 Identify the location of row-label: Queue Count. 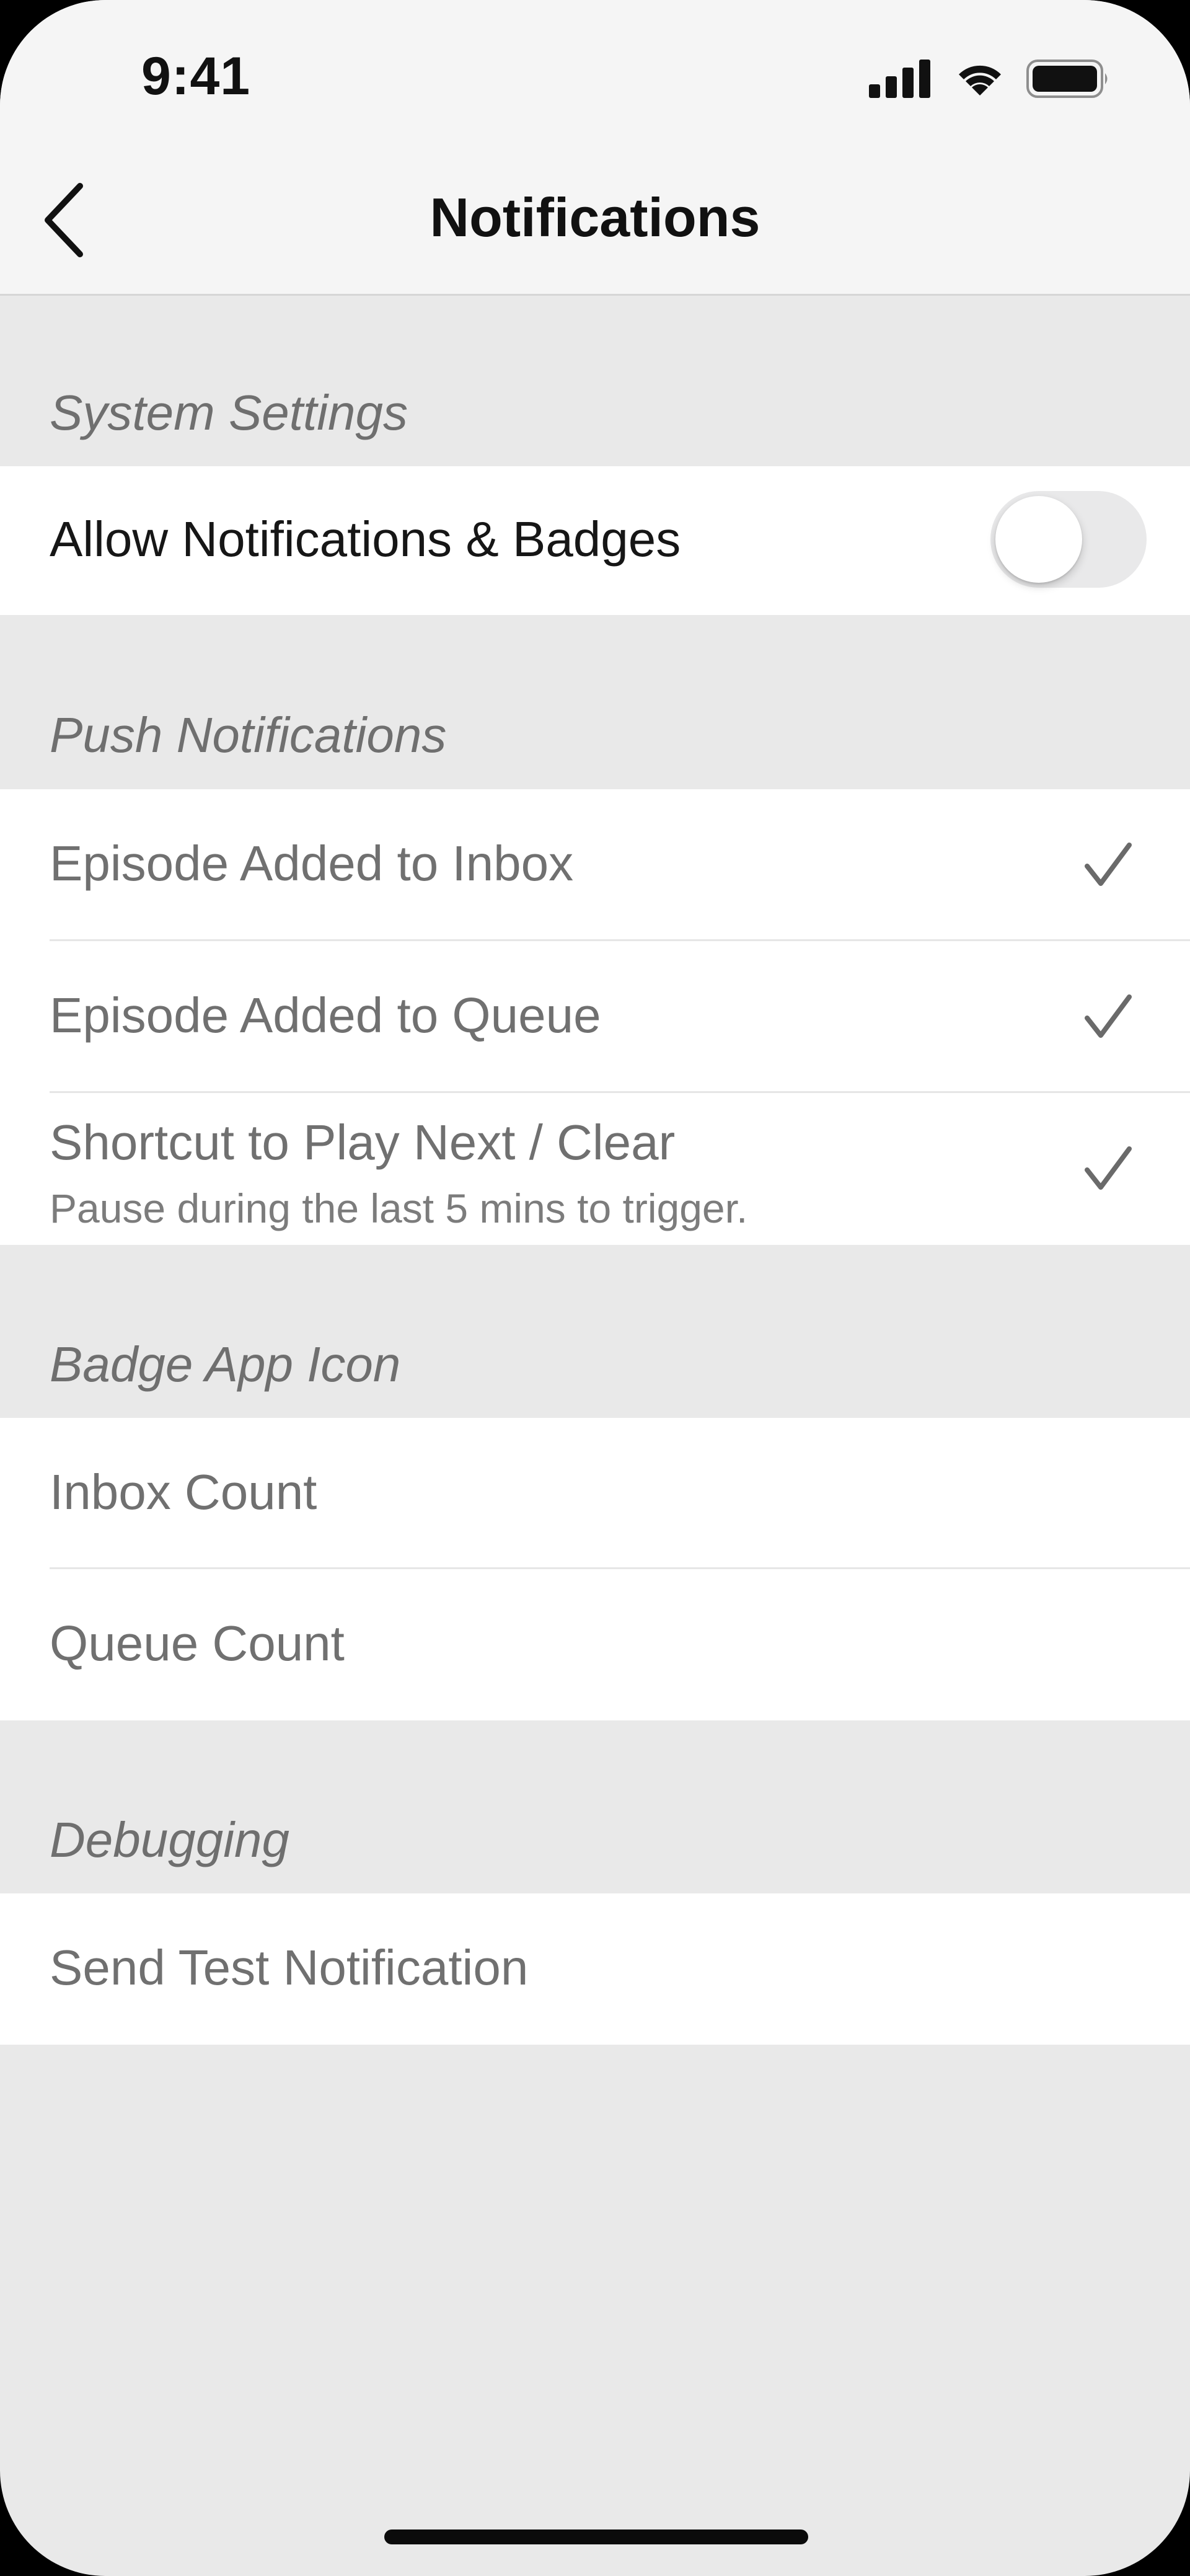
(197, 1643).